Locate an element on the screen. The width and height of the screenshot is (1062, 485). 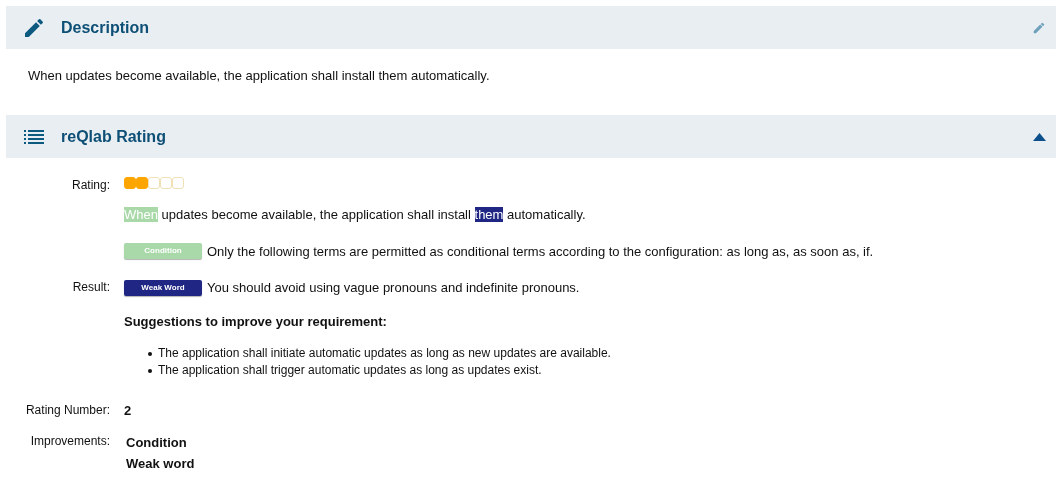
field-label: Rating Number: is located at coordinates (67, 410).